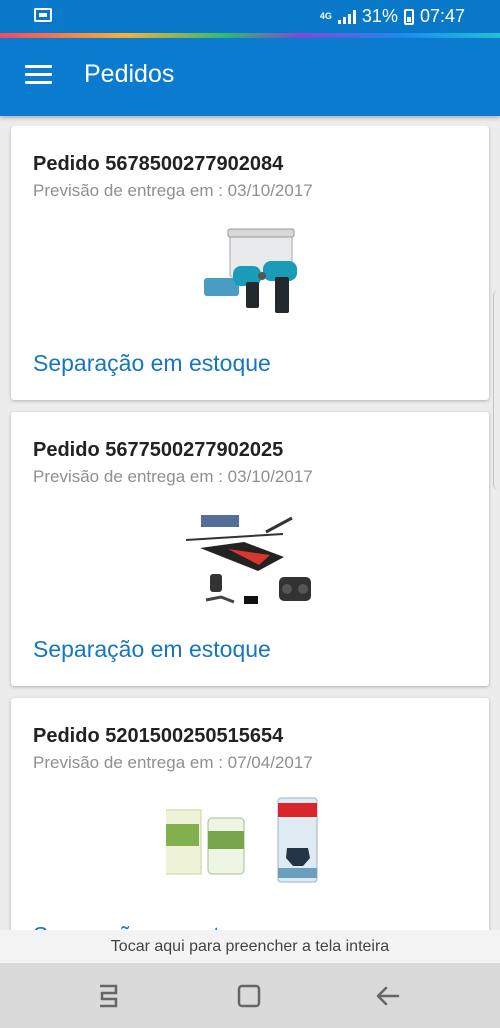 The width and height of the screenshot is (500, 1028). Describe the element at coordinates (388, 996) in the screenshot. I see `back-icon` at that location.